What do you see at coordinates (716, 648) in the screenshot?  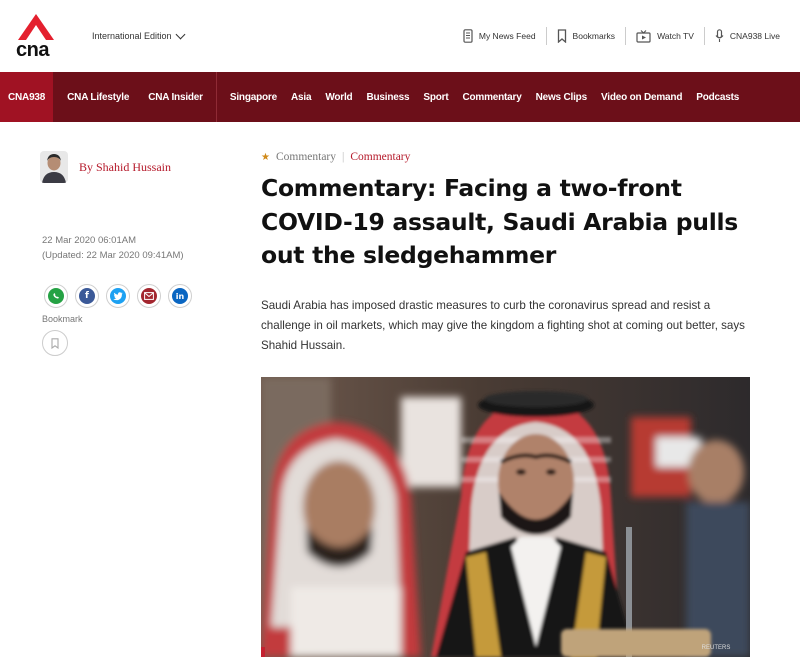 I see `photo-credit: REUTERS` at bounding box center [716, 648].